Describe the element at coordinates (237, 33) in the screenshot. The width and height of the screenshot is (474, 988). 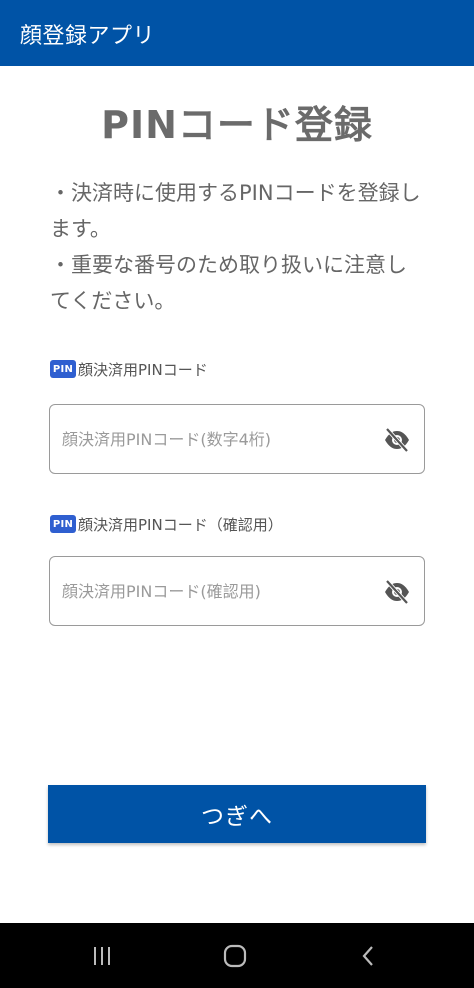
I see `app-bar: 顔登録アプリ` at that location.